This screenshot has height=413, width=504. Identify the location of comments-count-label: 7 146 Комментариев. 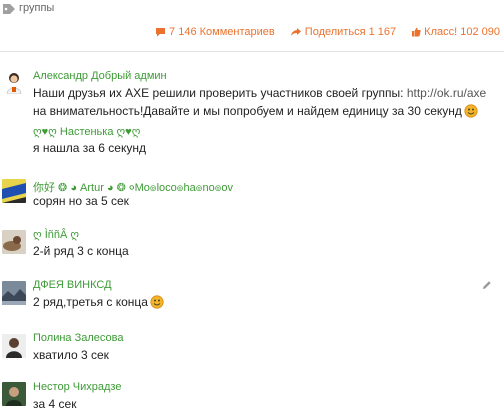
(222, 32).